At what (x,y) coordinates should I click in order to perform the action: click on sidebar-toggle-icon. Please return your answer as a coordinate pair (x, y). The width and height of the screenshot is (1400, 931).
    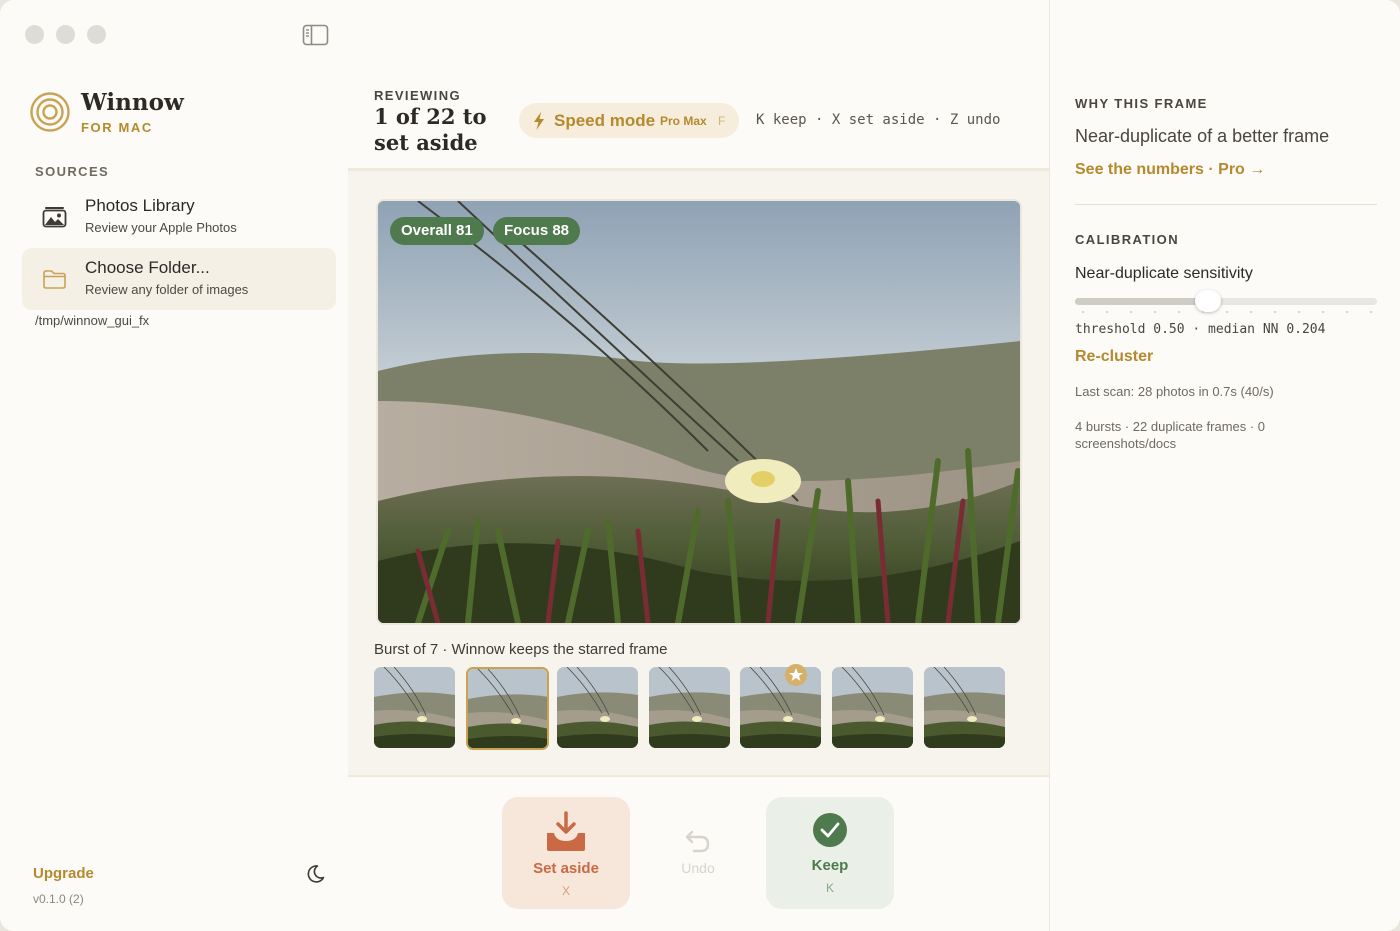
    Looking at the image, I should click on (315, 35).